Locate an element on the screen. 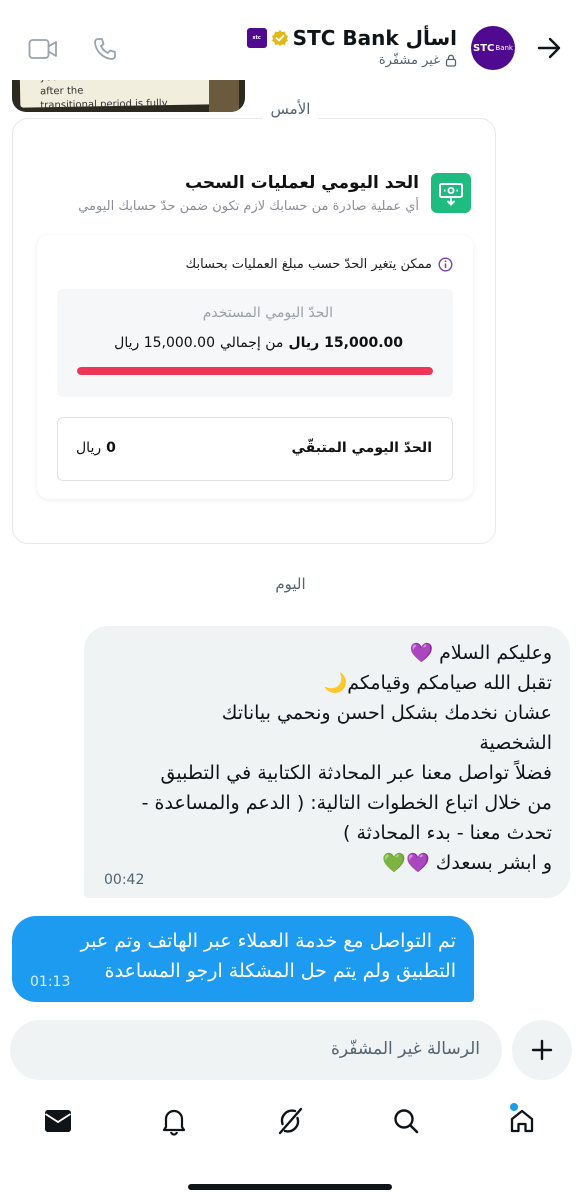  remaining-limit-label: الحدّ اليومي المتبقّي is located at coordinates (361, 448).